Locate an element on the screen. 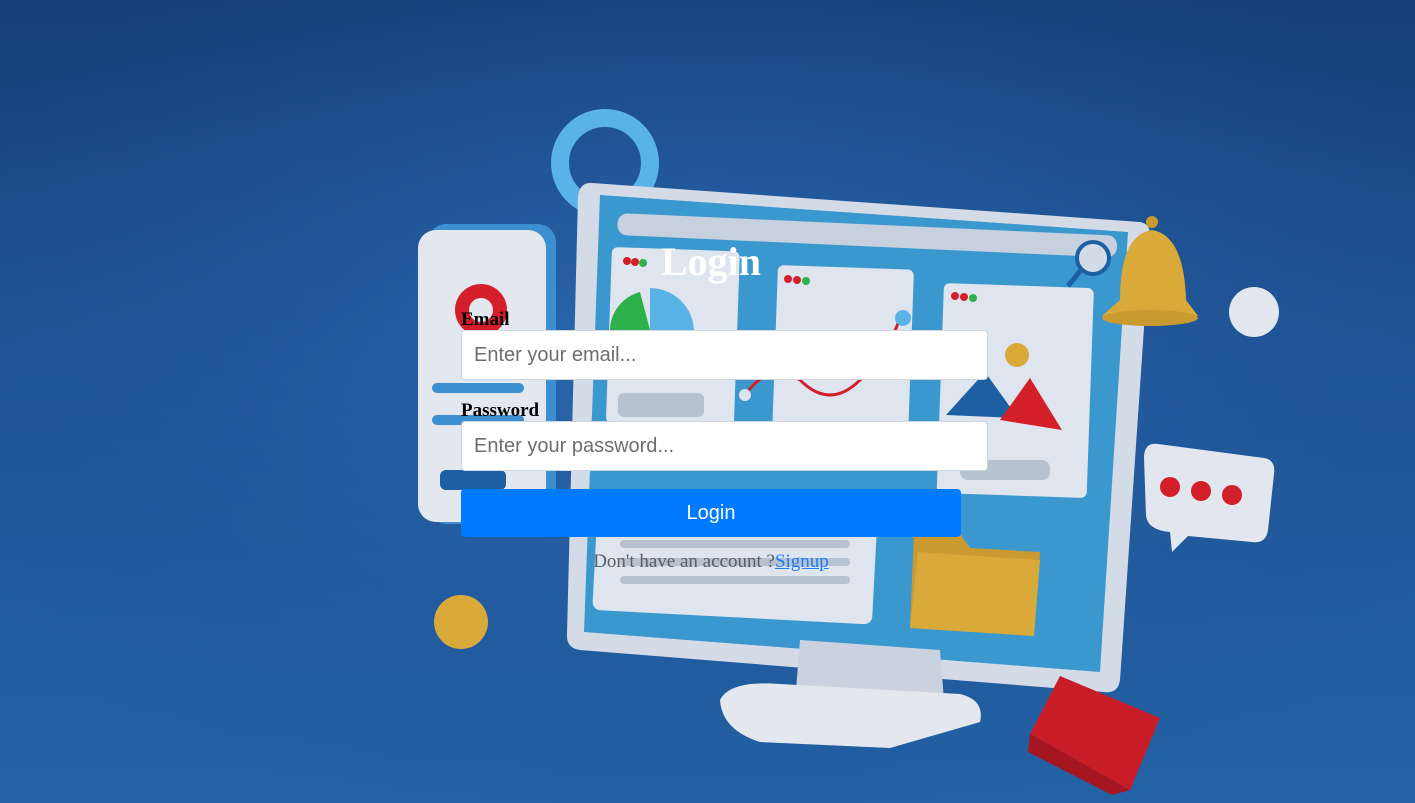 This screenshot has width=1415, height=803. password-label: Password is located at coordinates (500, 410).